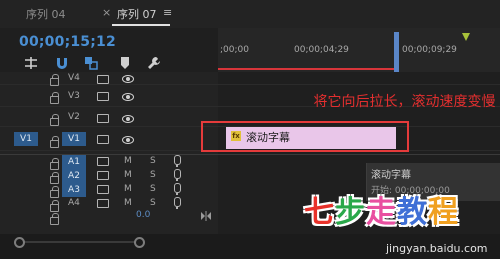 The width and height of the screenshot is (500, 259). Describe the element at coordinates (305, 136) in the screenshot. I see `highlight-box` at that location.